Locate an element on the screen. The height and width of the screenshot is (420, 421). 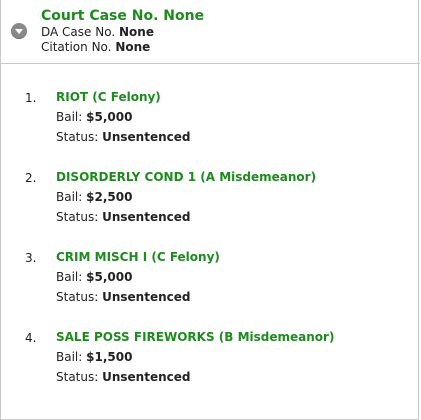
charge-name-link: DISORDERLY COND 1 (A Misdemeanor) is located at coordinates (186, 177).